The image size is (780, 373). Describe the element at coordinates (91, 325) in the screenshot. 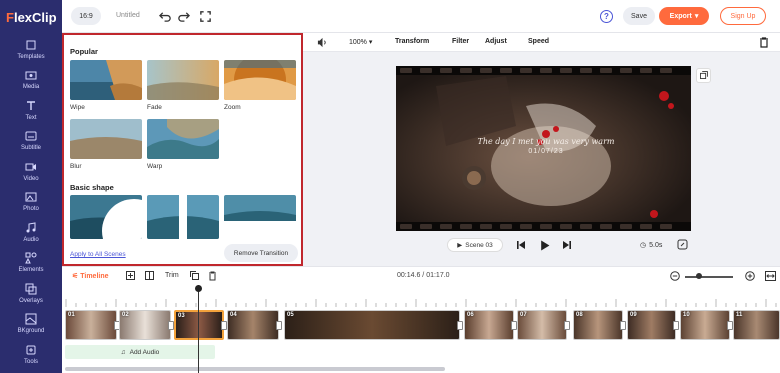

I see `timeline-clip: 01` at that location.